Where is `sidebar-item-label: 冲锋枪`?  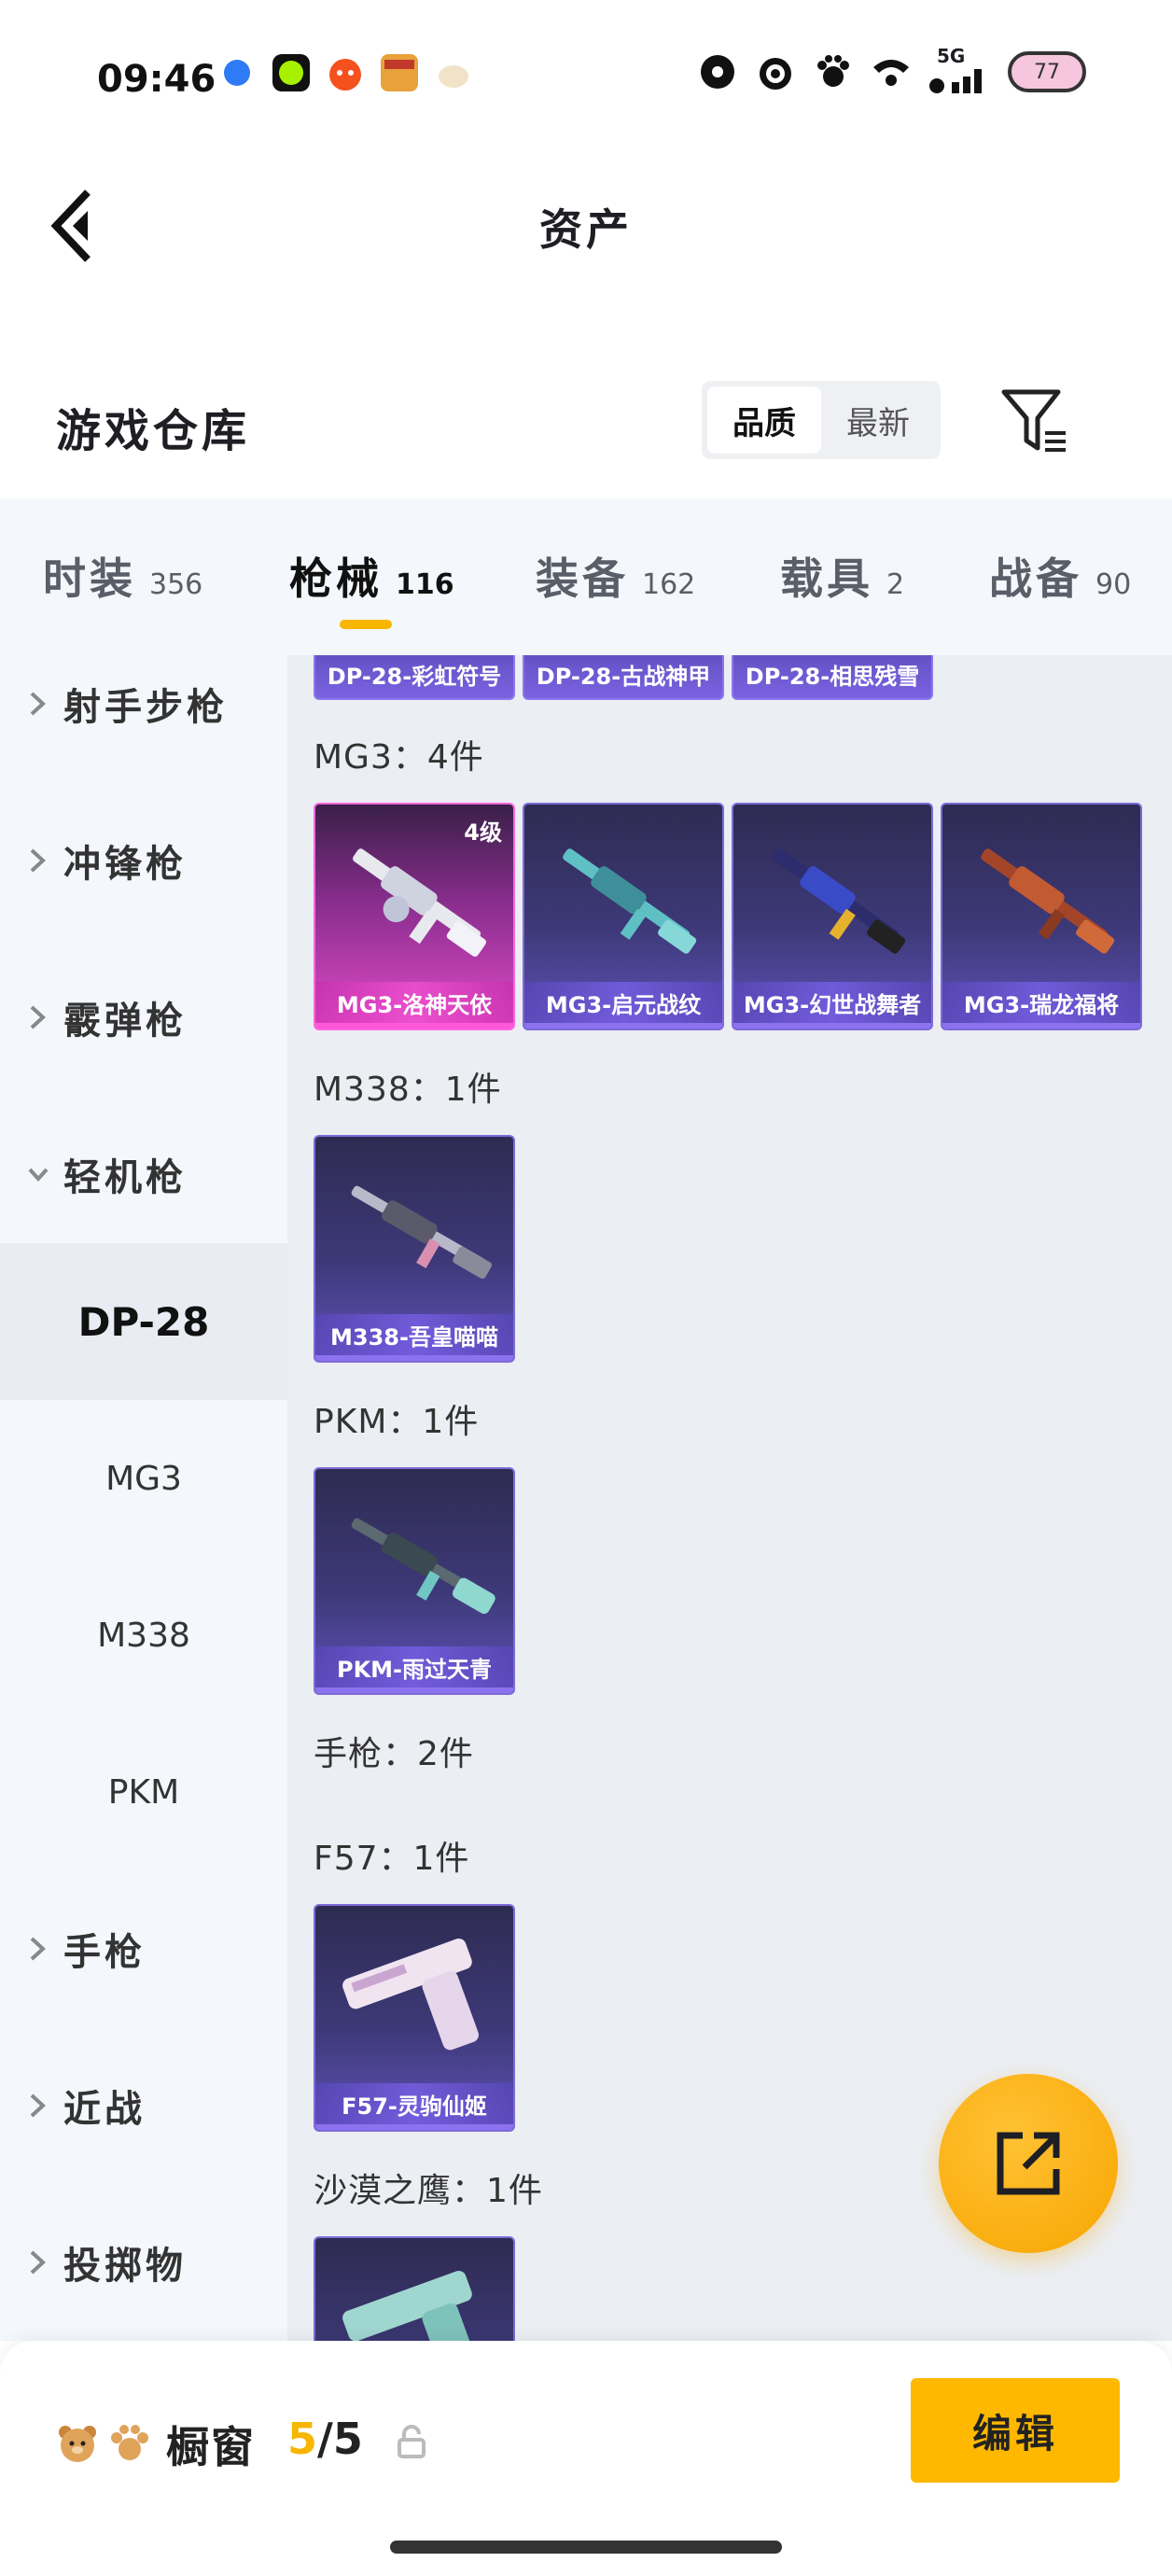
sidebar-item-label: 冲锋枪 is located at coordinates (125, 864).